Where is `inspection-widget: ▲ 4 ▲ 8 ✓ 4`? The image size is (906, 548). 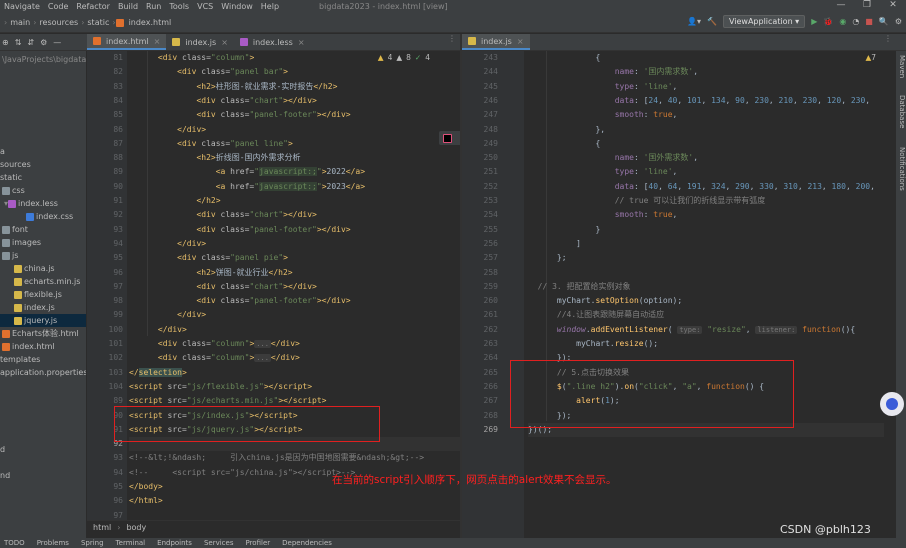
inspection-widget: ▲ 4 ▲ 8 ✓ 4 is located at coordinates (404, 57).